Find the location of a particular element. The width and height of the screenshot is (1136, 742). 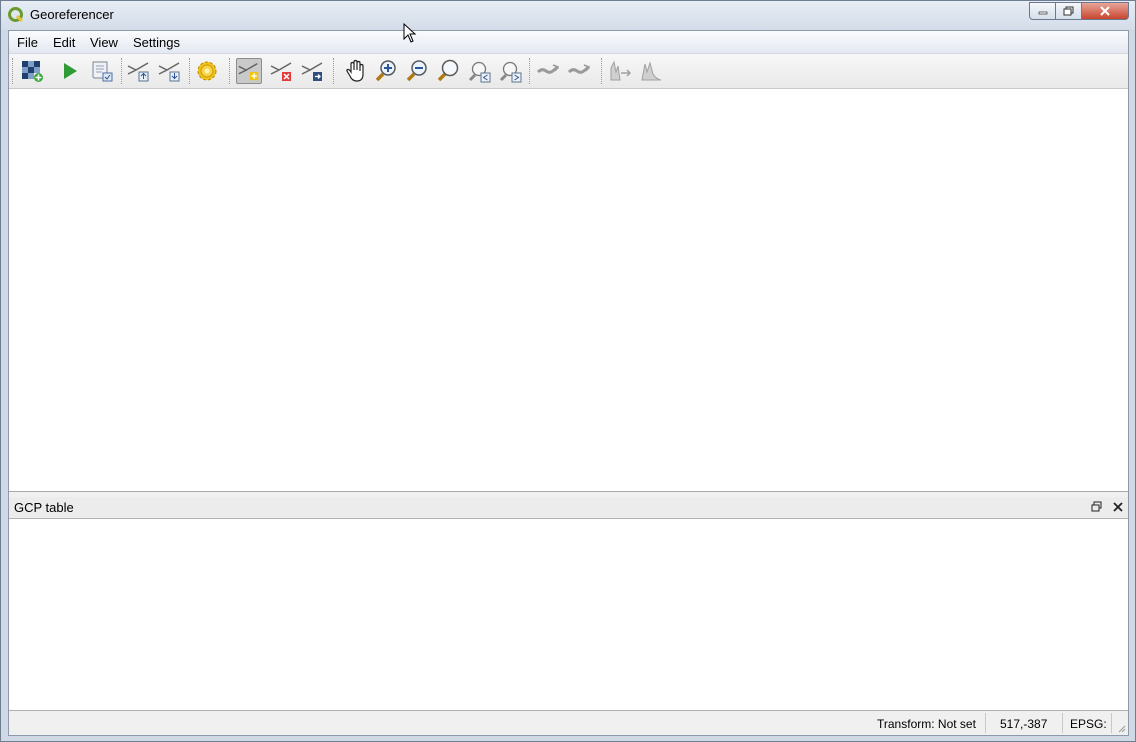

link-georeferencer-to-qgis-button is located at coordinates (548, 71).